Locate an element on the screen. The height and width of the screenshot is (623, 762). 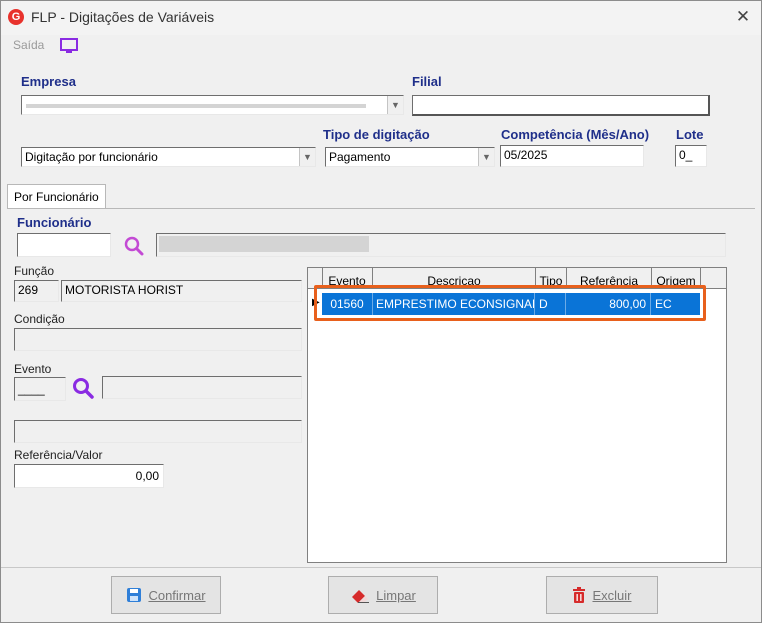
limpar-button: Limpar is located at coordinates (383, 595).